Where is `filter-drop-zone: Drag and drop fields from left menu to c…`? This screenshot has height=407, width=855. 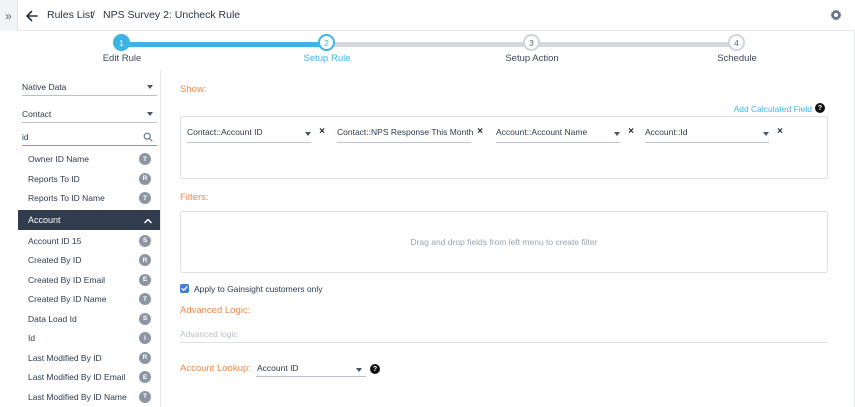
filter-drop-zone: Drag and drop fields from left menu to c… is located at coordinates (504, 242).